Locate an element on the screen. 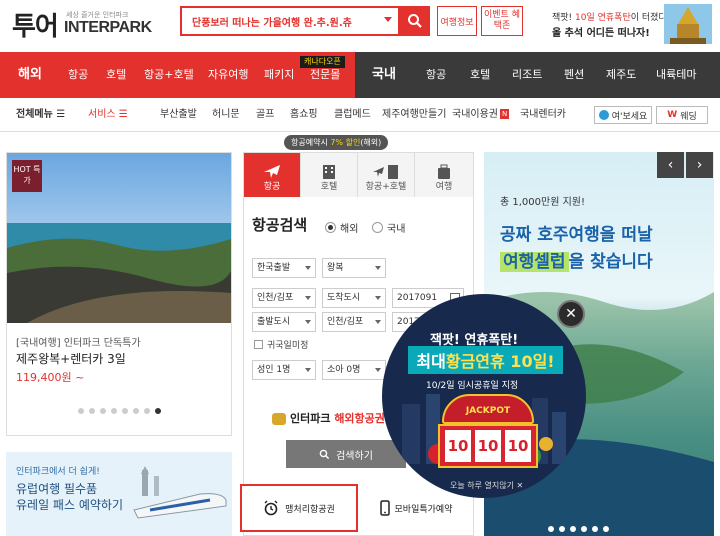 The image size is (720, 536). search-input-text: 단풍보러 떠나는 가을여행 완.추.원.츄 is located at coordinates (272, 23).